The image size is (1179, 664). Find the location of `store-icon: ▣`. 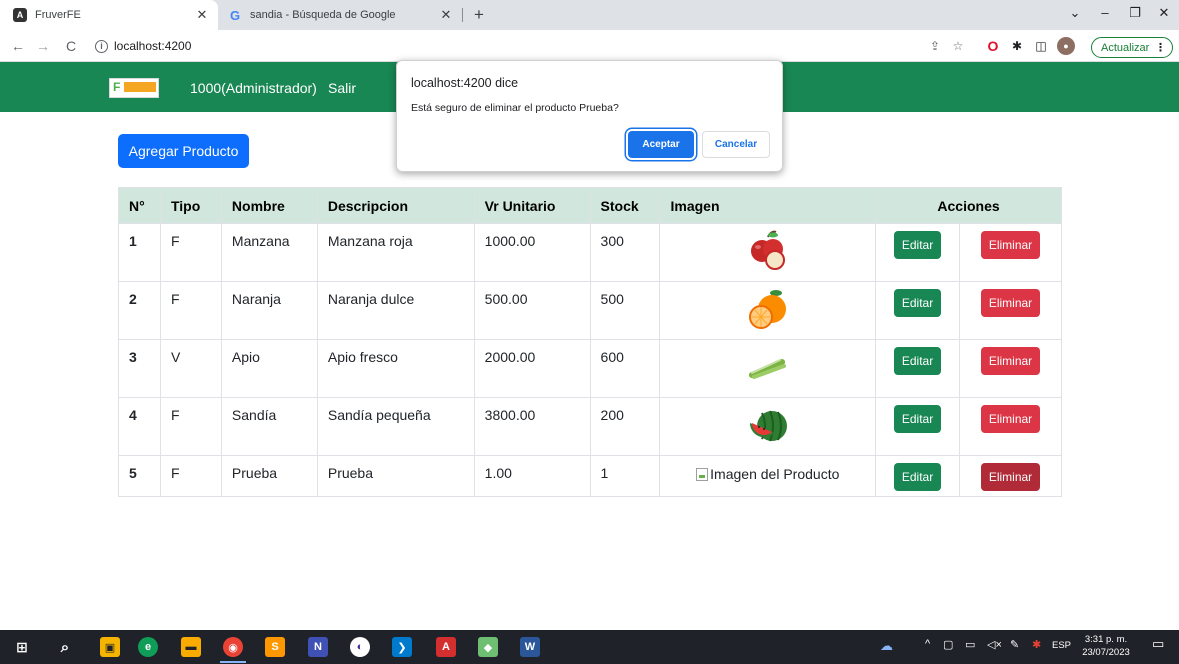

store-icon: ▣ is located at coordinates (110, 647).